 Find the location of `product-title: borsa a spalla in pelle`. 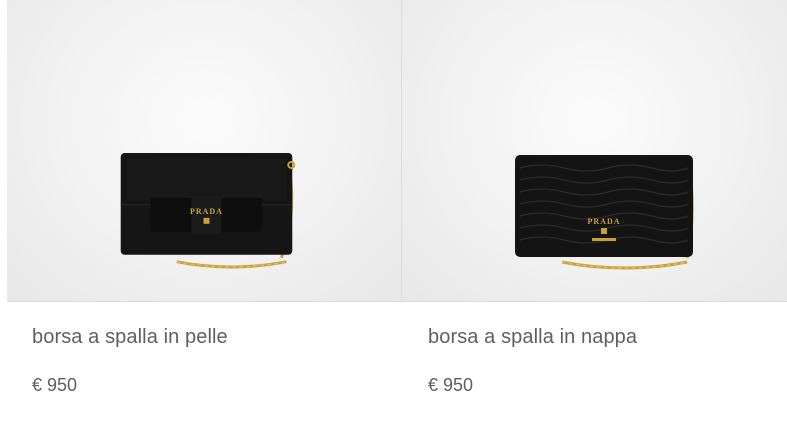

product-title: borsa a spalla in pelle is located at coordinates (130, 337).